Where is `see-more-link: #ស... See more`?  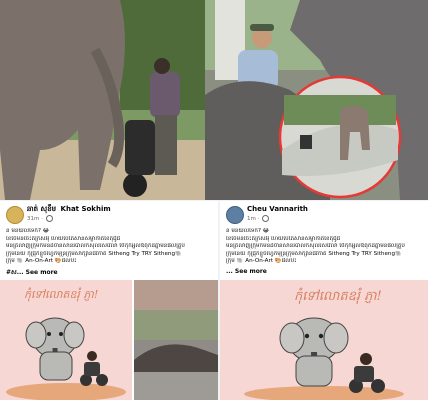
see-more-link: #ស... See more is located at coordinates (32, 272).